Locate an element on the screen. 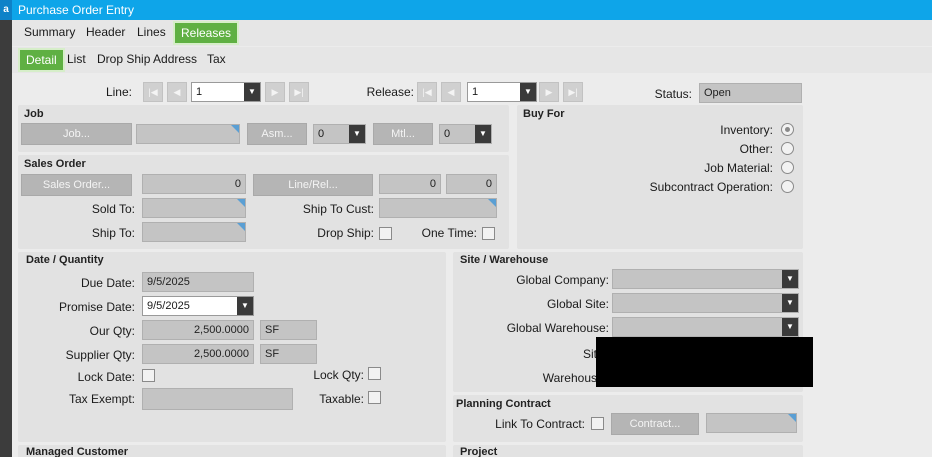  release-first-button: |◀ is located at coordinates (427, 92).